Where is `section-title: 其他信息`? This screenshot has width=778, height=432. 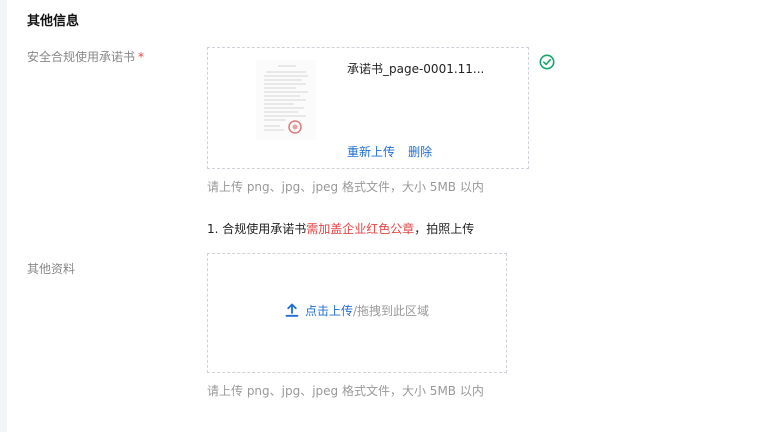 section-title: 其他信息 is located at coordinates (53, 21).